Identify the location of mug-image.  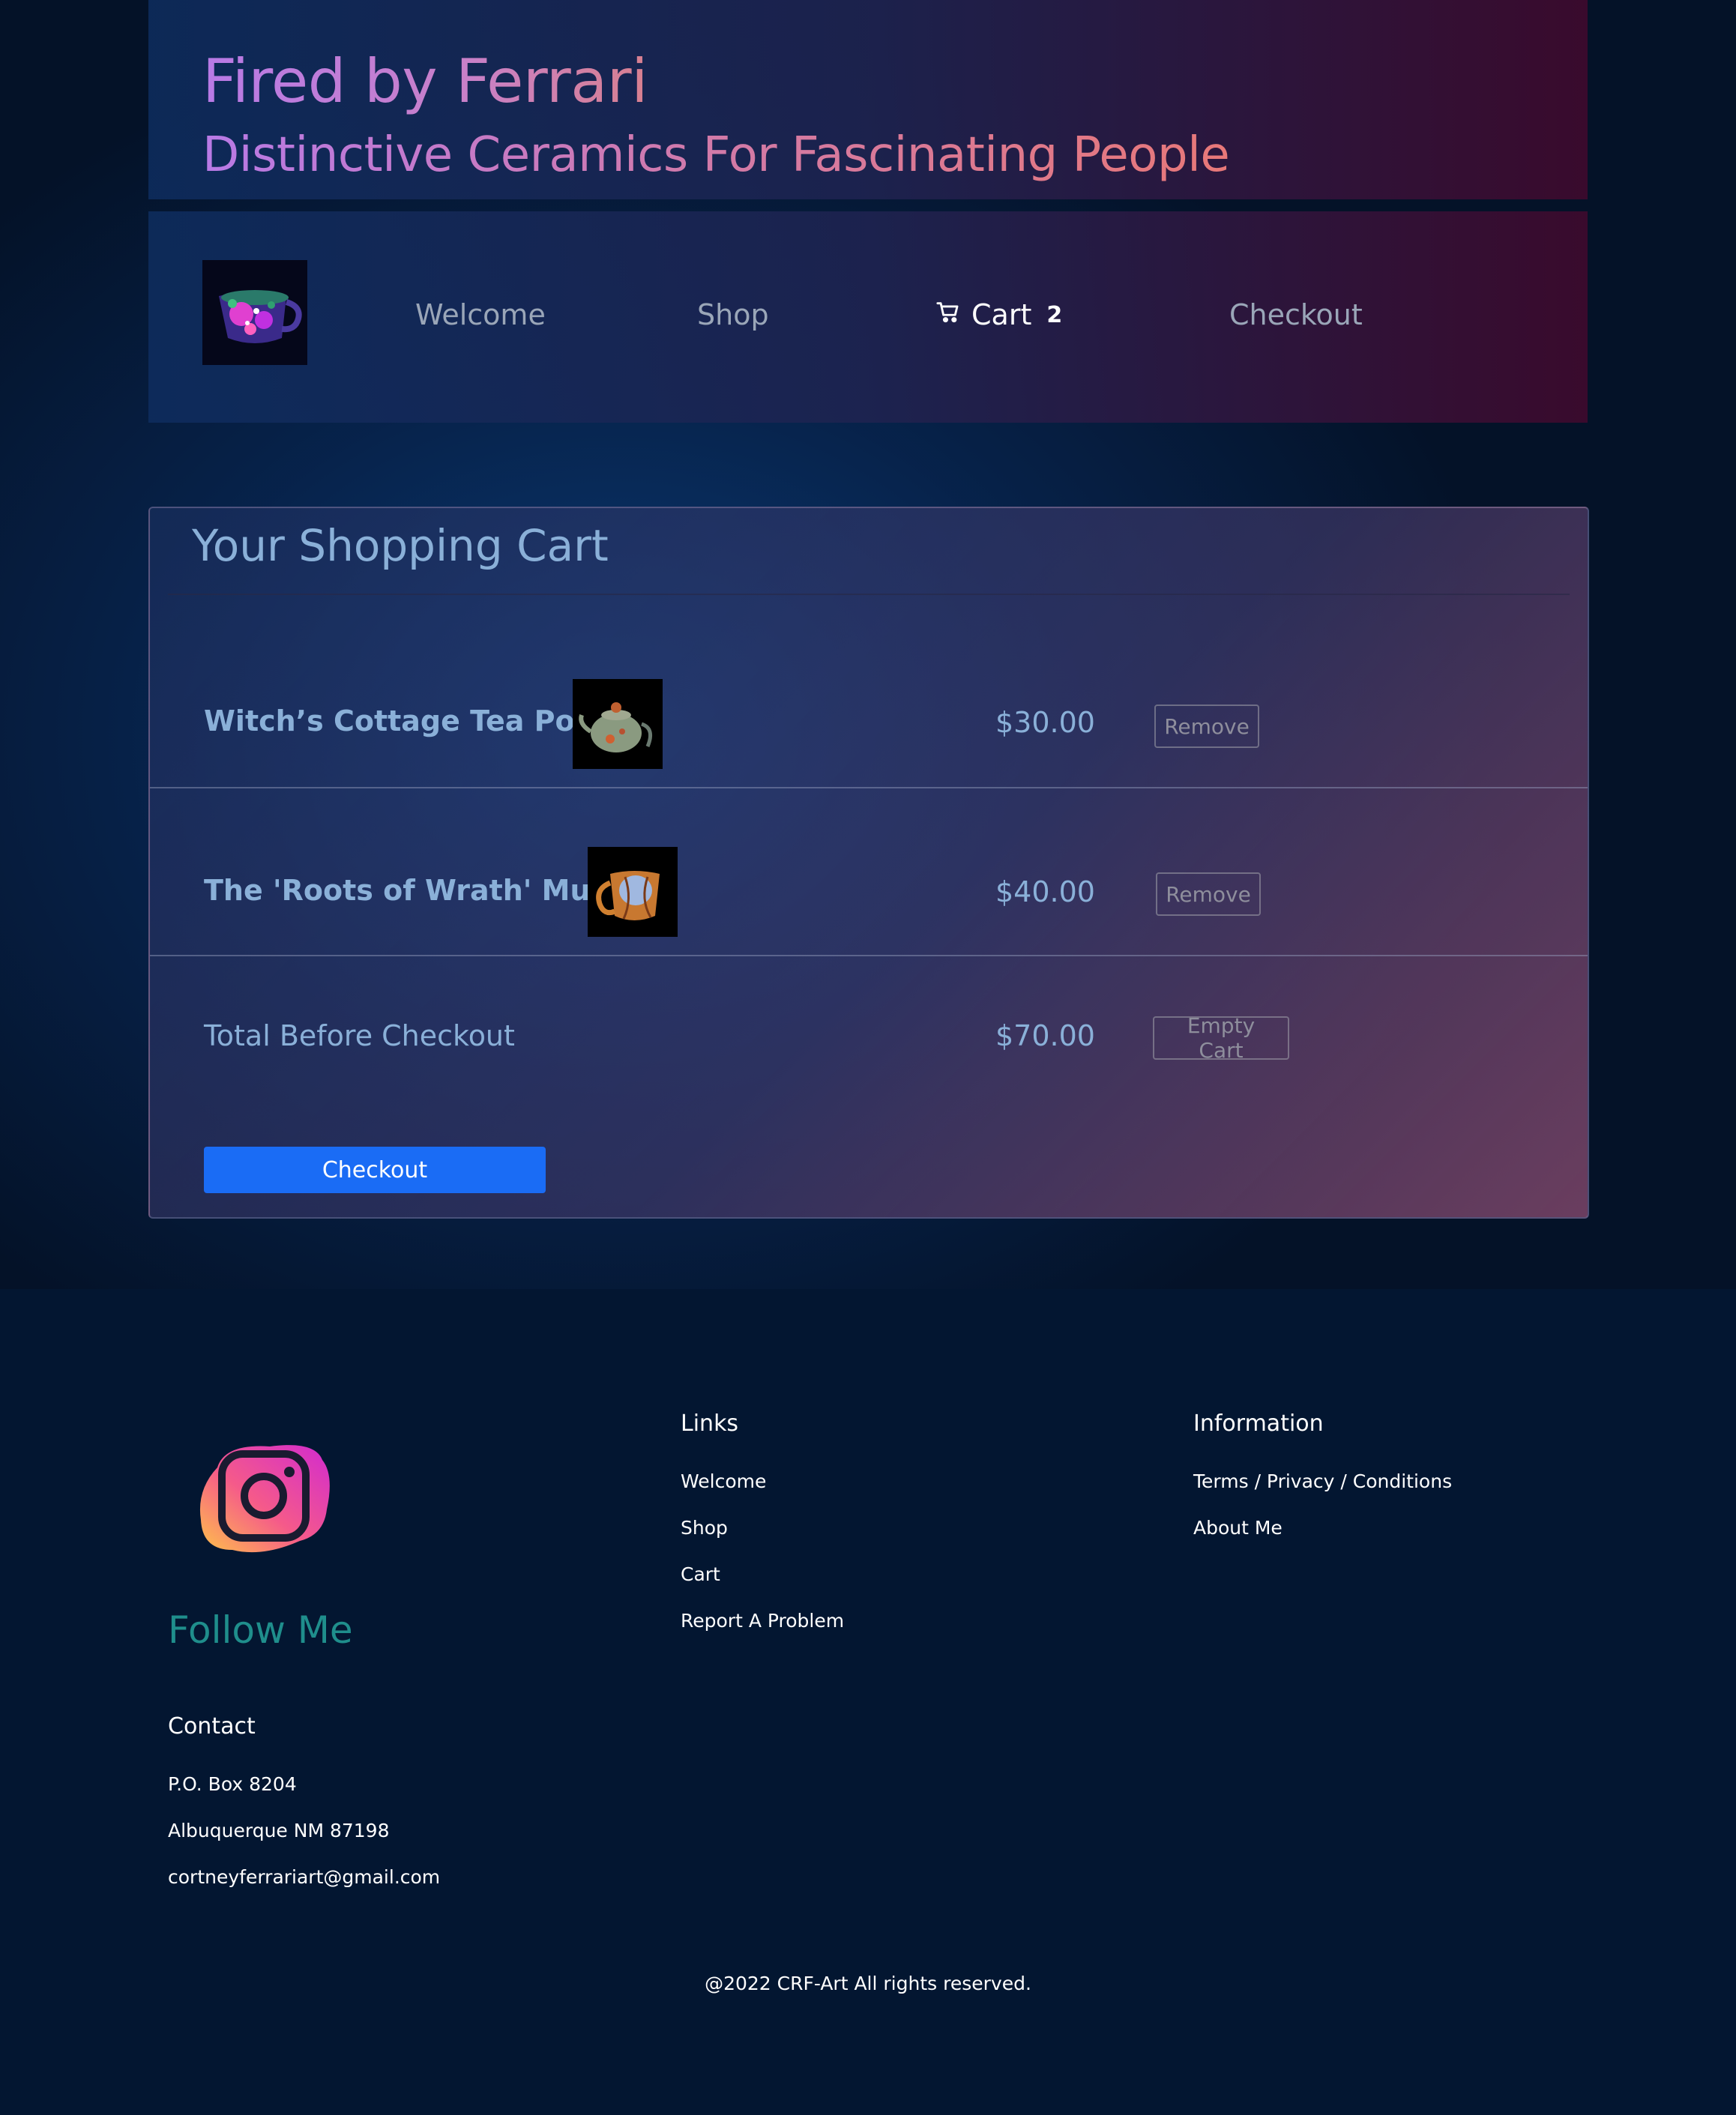
(633, 892).